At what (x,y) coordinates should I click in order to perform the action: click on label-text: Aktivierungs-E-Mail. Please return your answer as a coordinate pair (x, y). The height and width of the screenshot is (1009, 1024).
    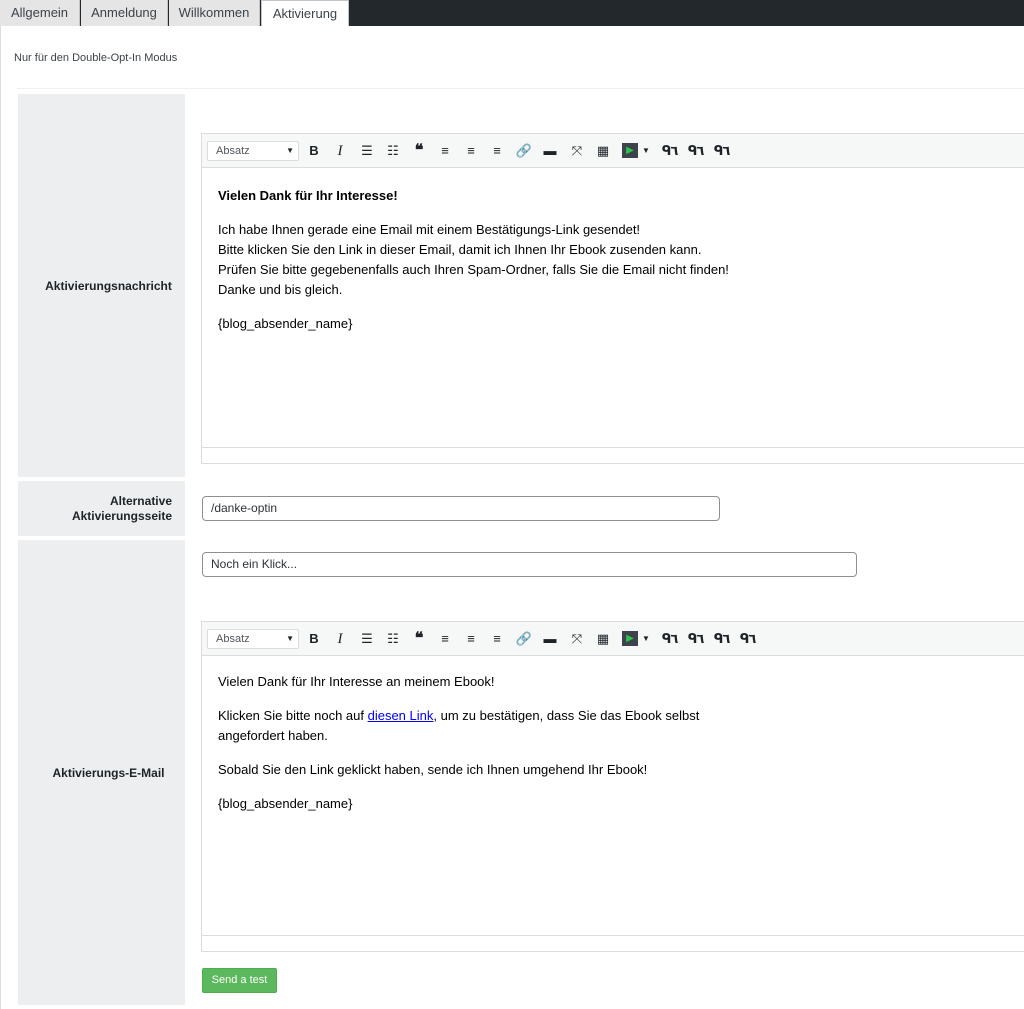
    Looking at the image, I should click on (108, 772).